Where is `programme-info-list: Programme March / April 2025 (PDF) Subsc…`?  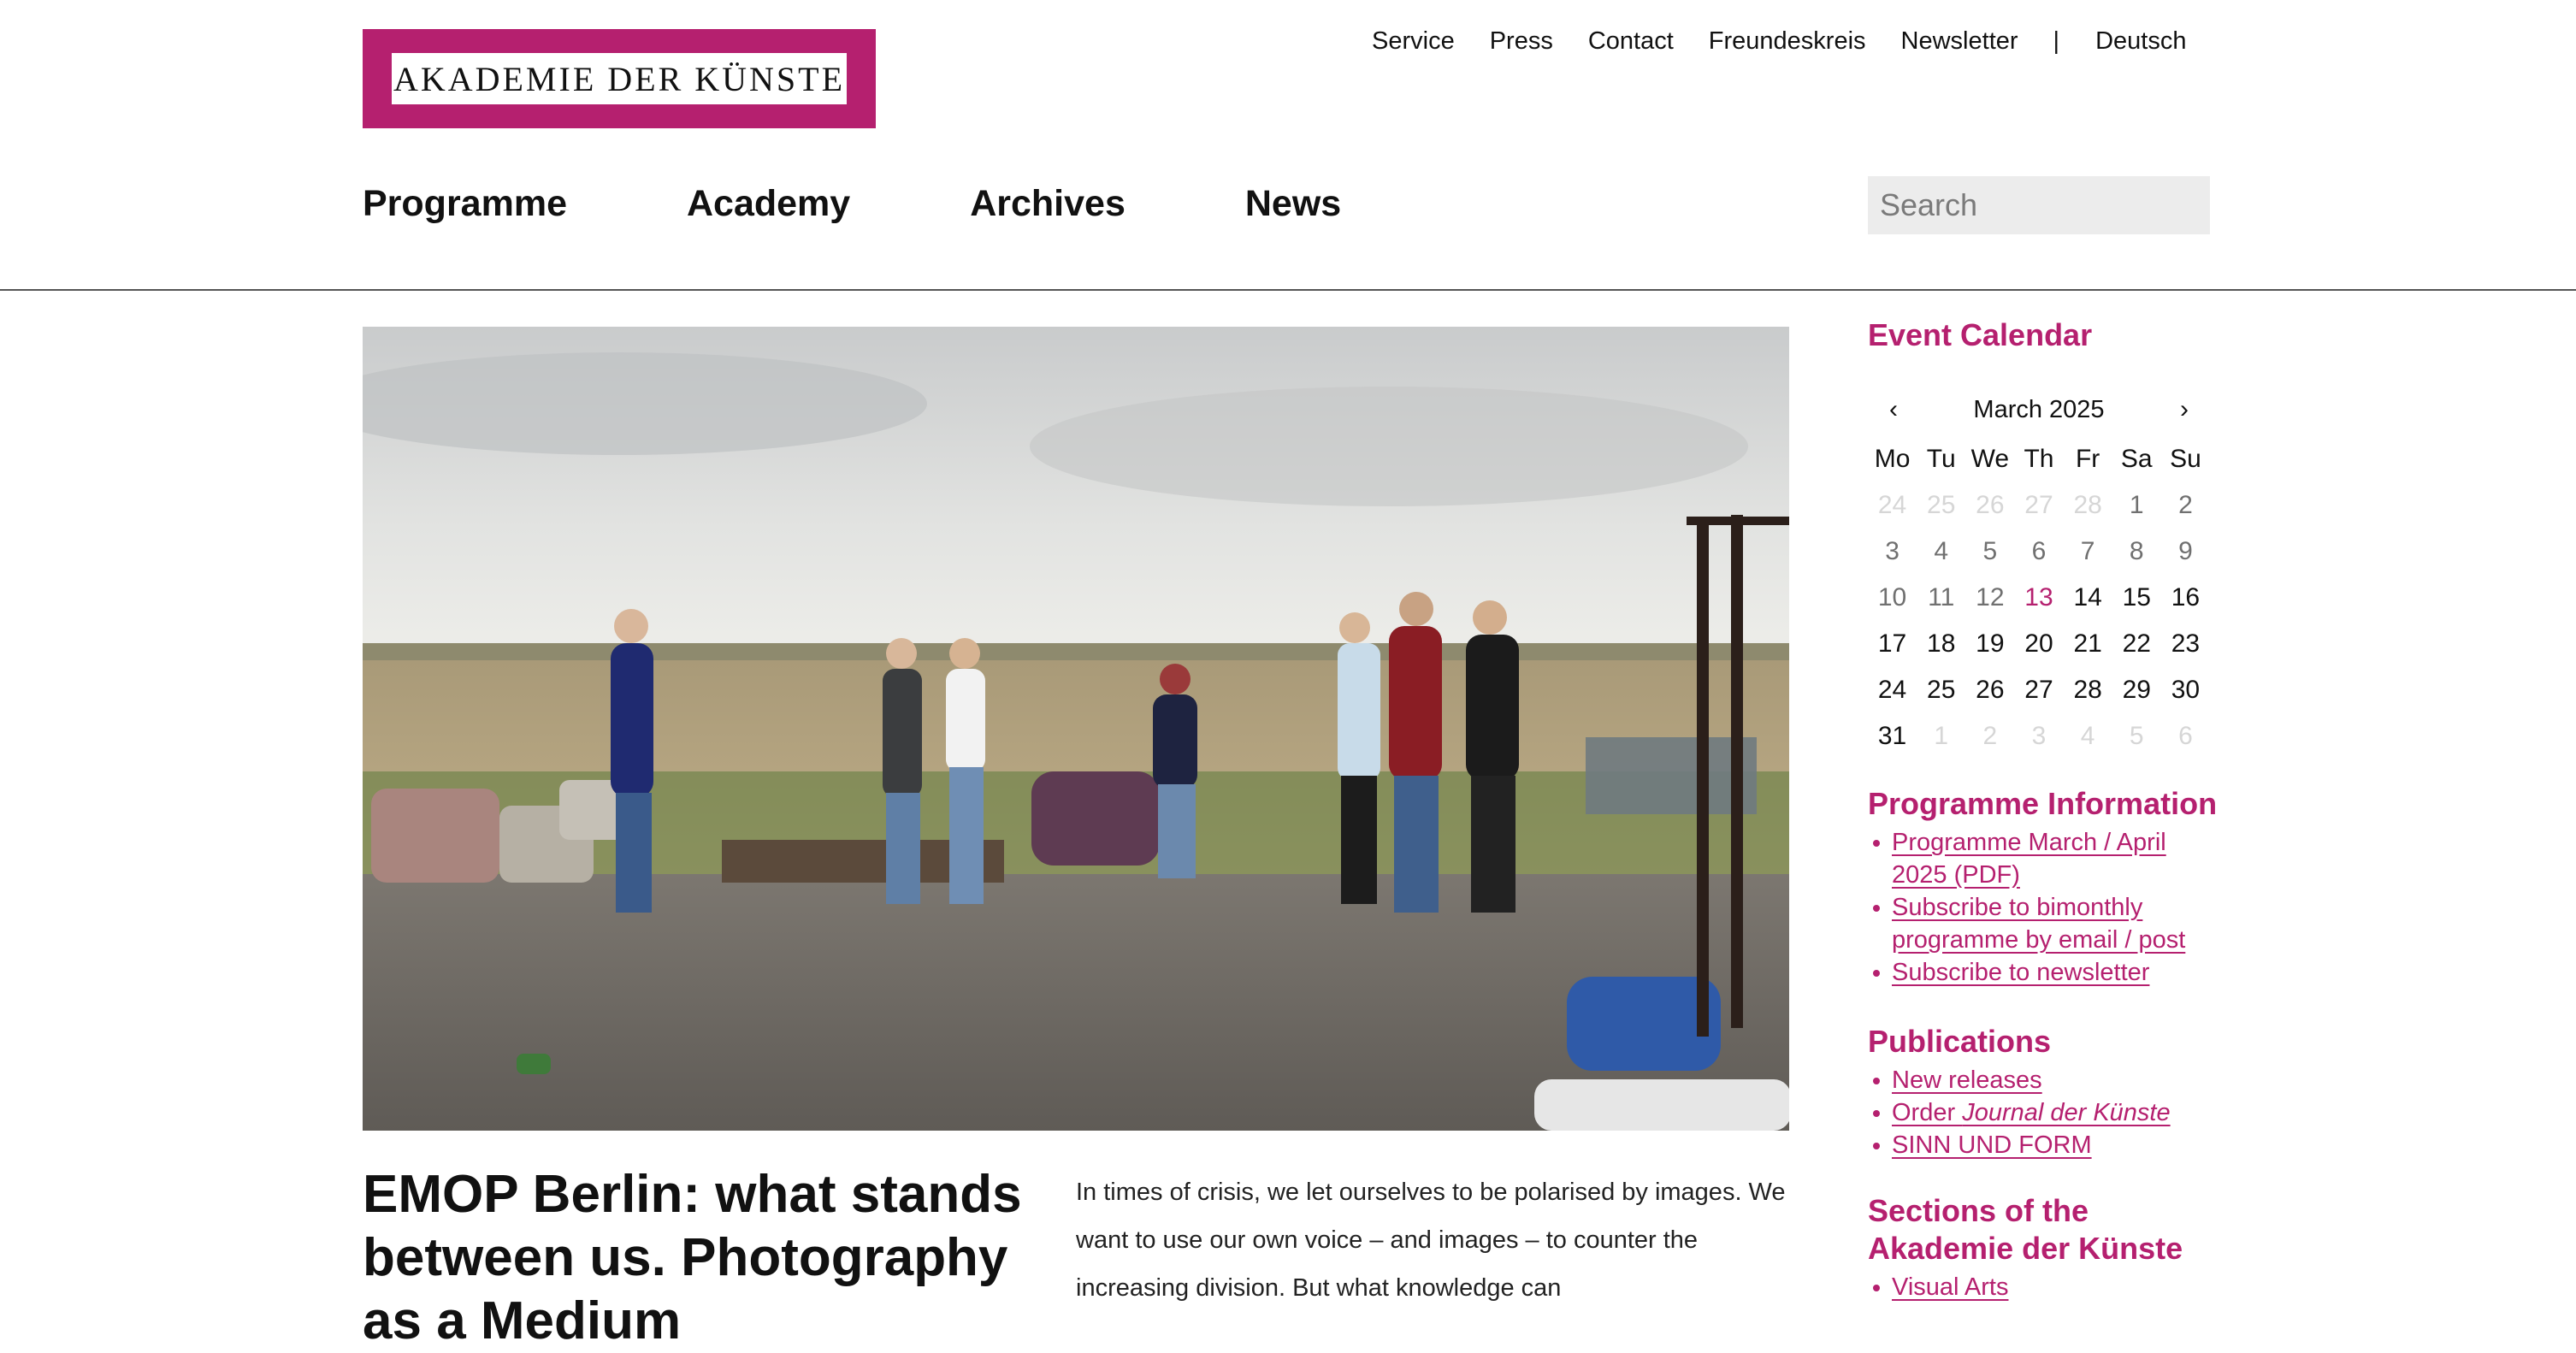 programme-info-list: Programme March / April 2025 (PDF) Subsc… is located at coordinates (2047, 907).